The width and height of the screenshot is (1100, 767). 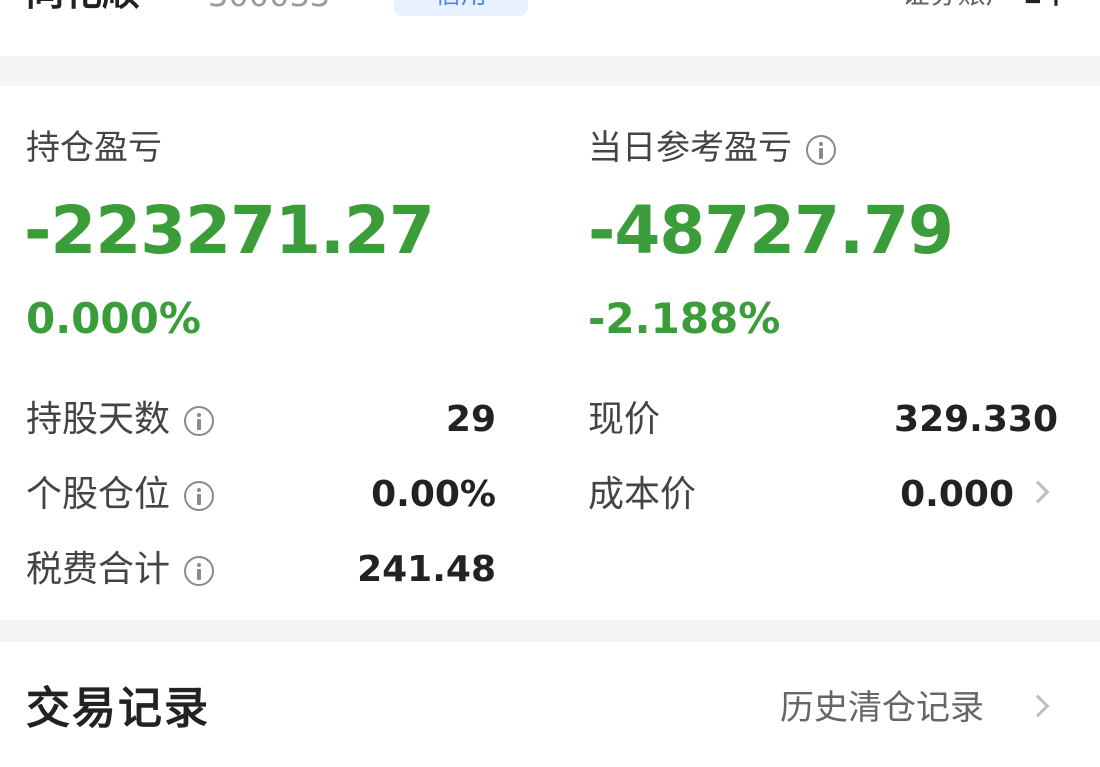 I want to click on daily-pl-header: 当日参考盈亏, so click(x=712, y=148).